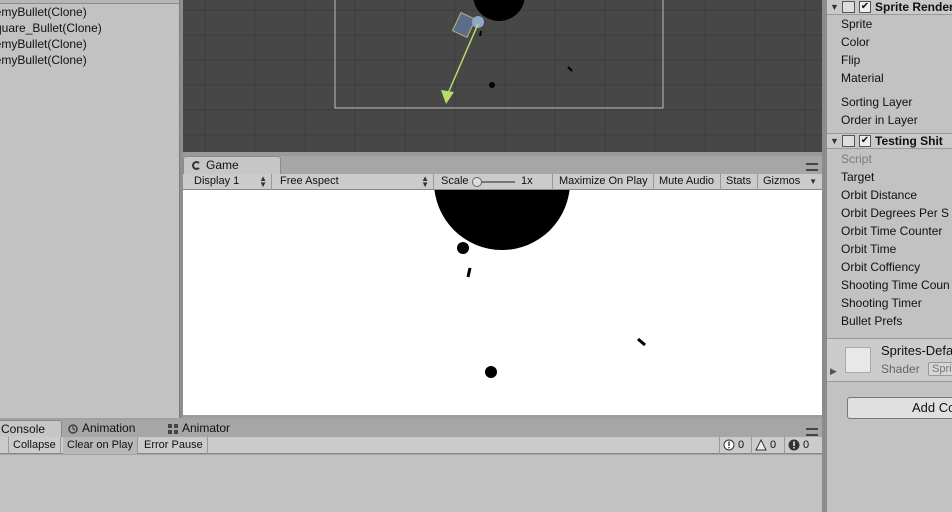 The image size is (952, 512). I want to click on info-count: 0, so click(741, 445).